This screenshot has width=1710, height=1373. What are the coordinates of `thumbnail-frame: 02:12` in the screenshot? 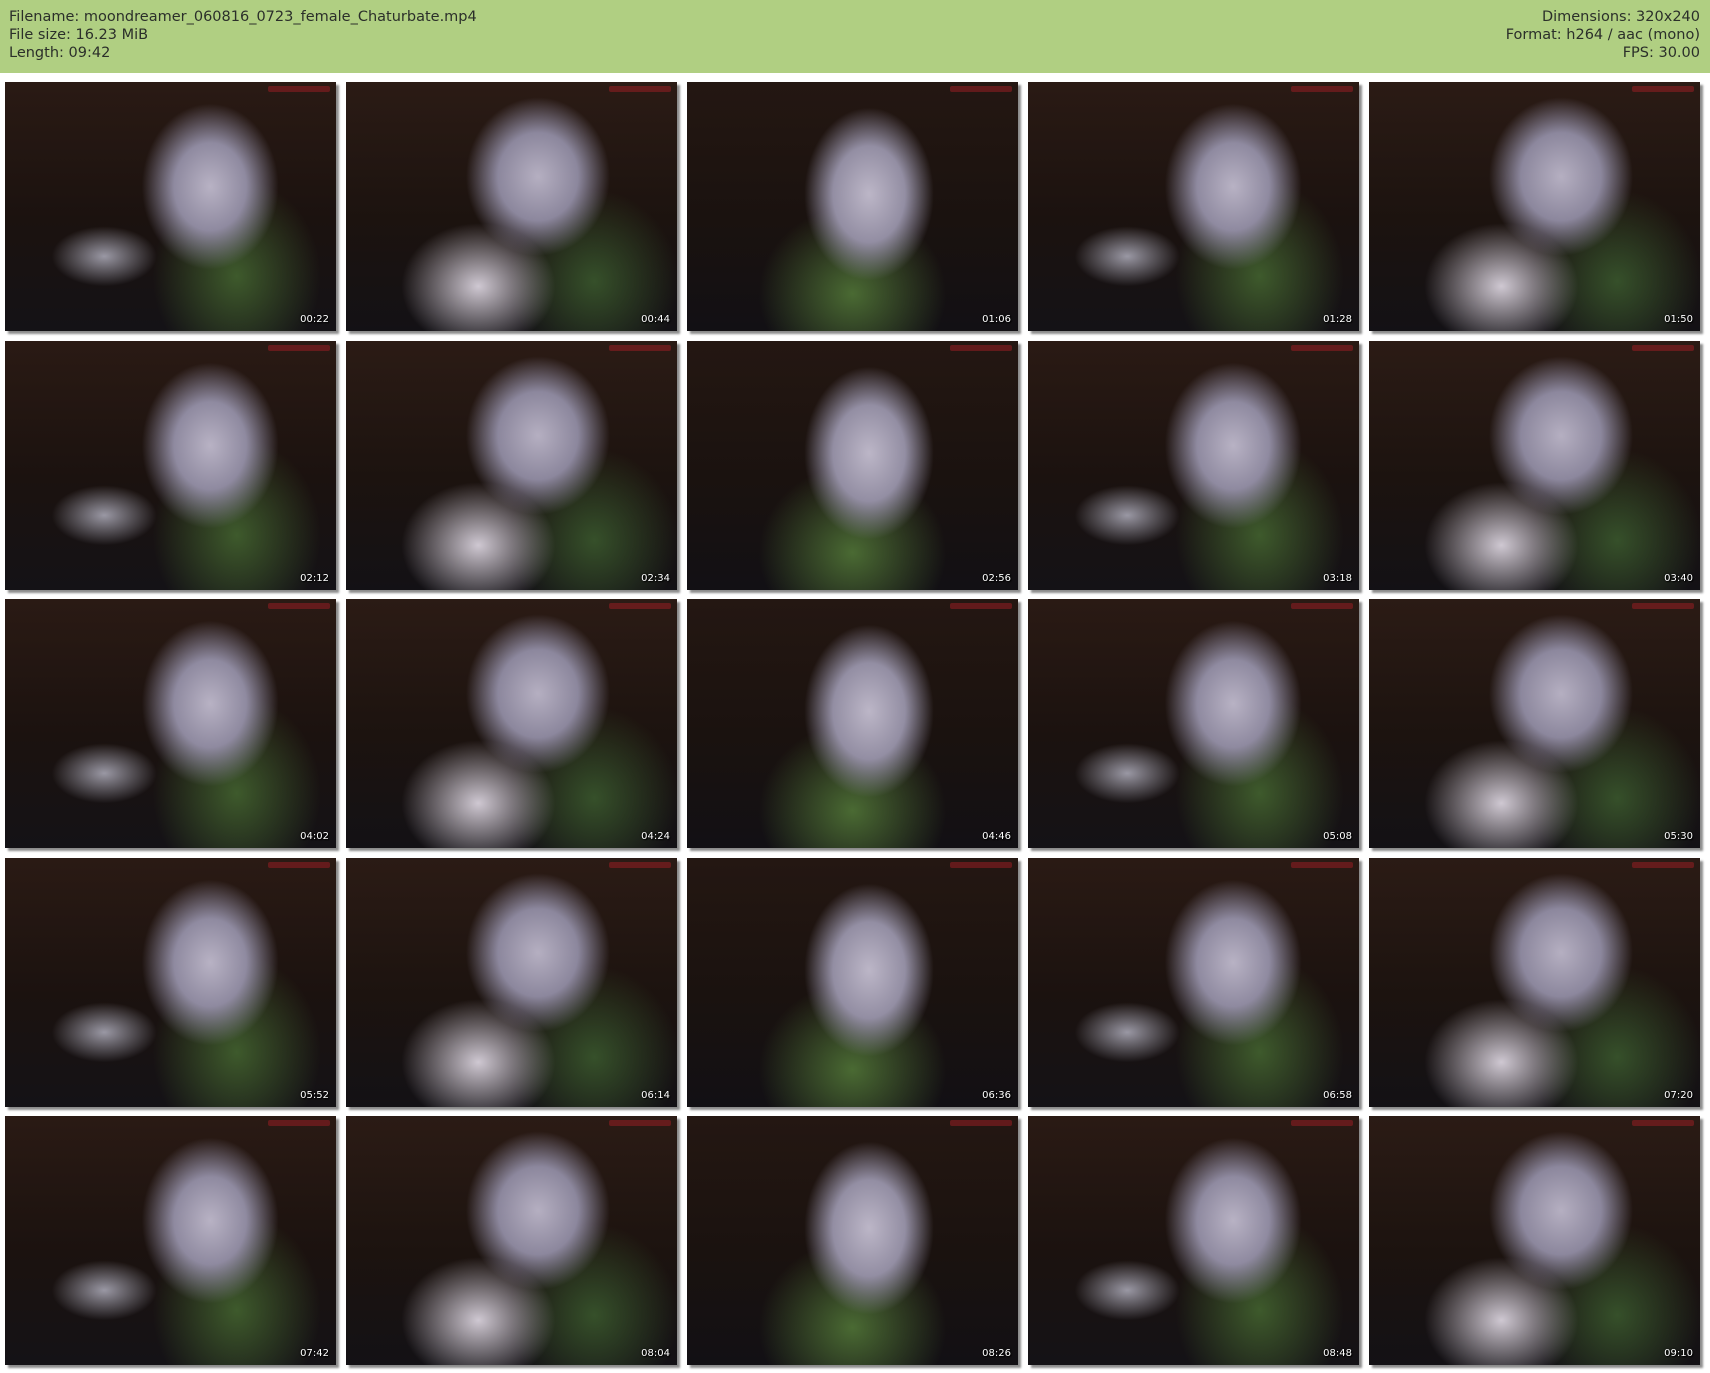 It's located at (170, 465).